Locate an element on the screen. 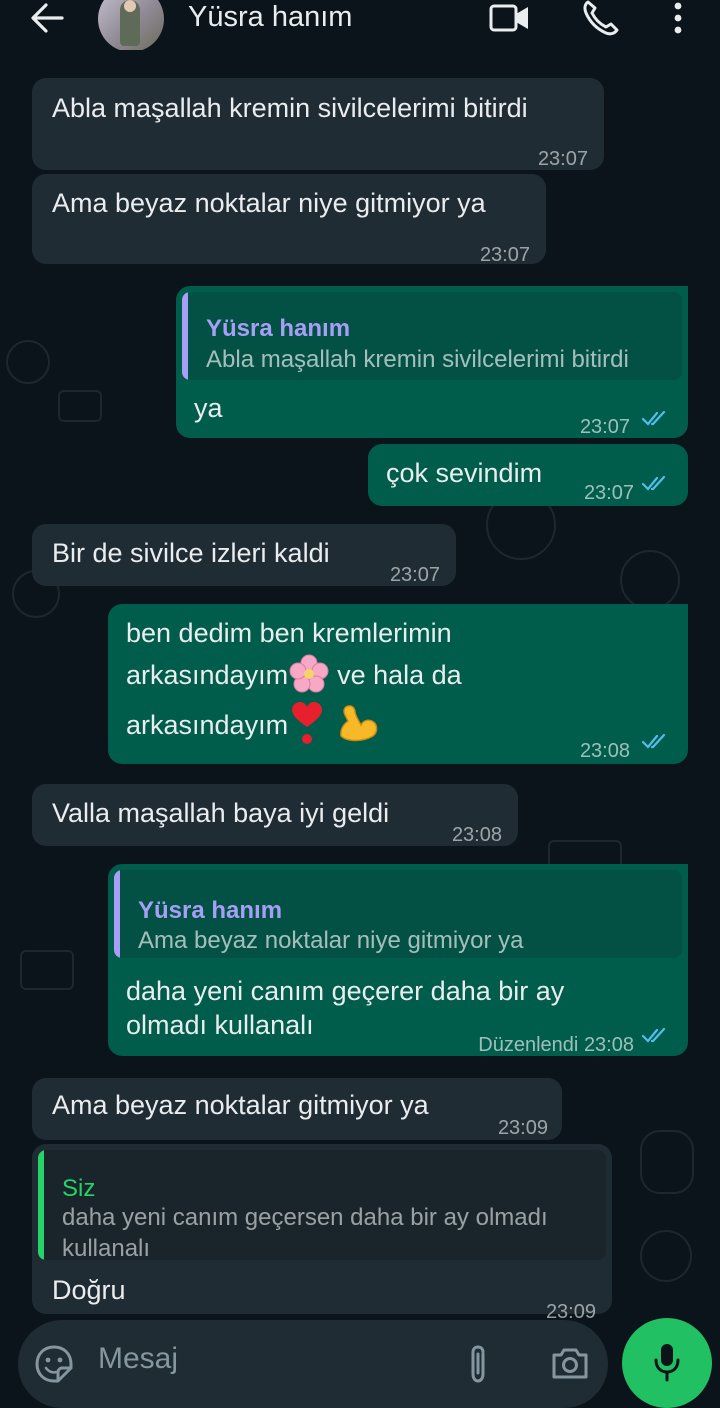 The image size is (720, 1408). message-outgoing: çok sevindim 23:07 is located at coordinates (528, 475).